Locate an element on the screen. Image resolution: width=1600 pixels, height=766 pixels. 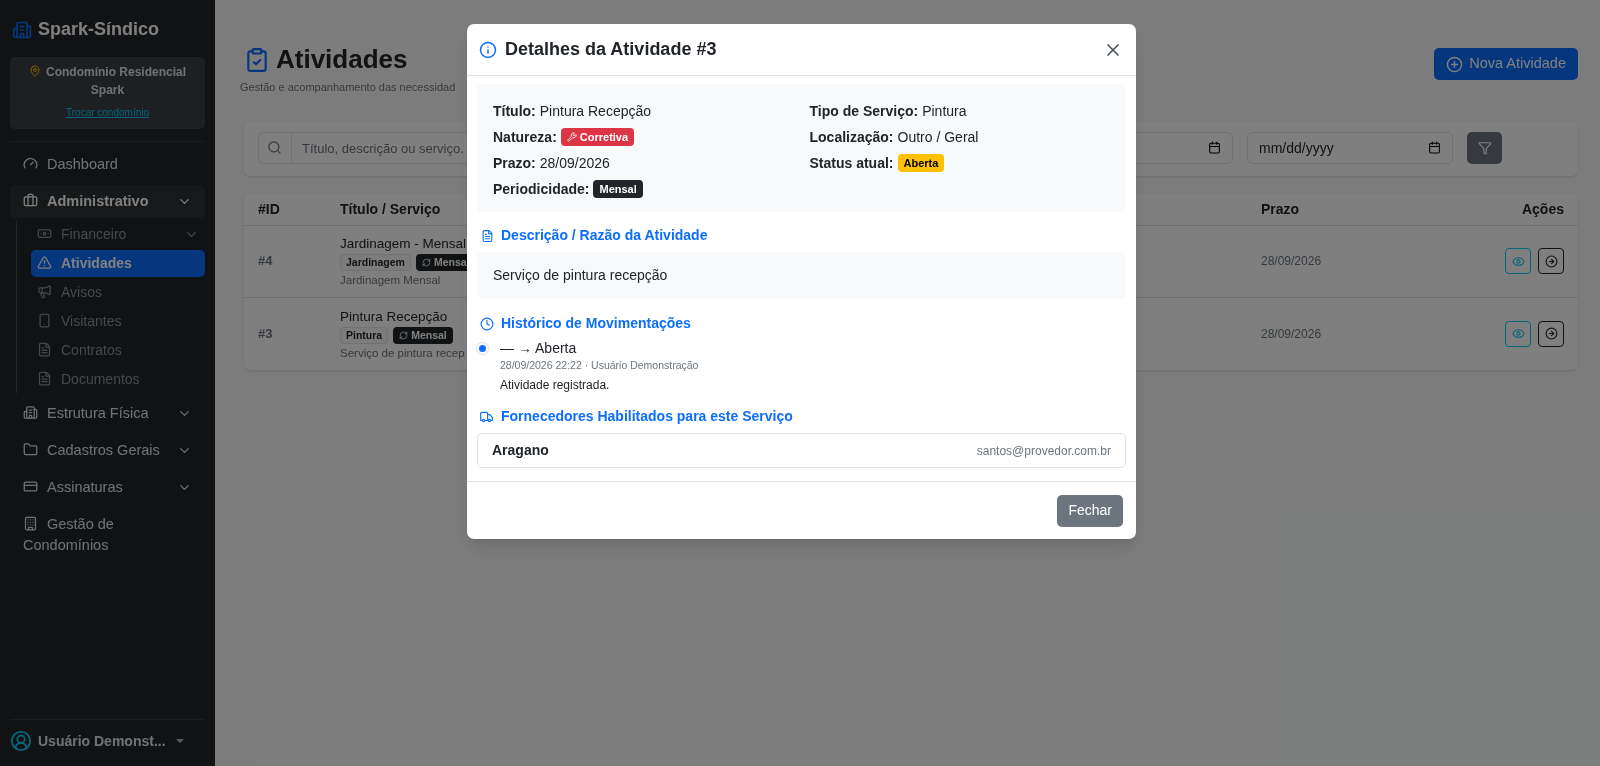
activity-description: Jardinagem Mensal is located at coordinates (390, 280).